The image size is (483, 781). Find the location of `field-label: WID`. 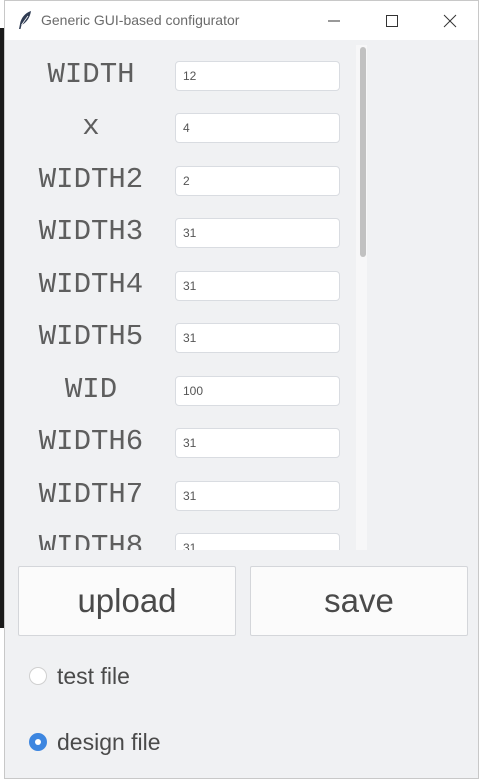

field-label: WID is located at coordinates (91, 389).